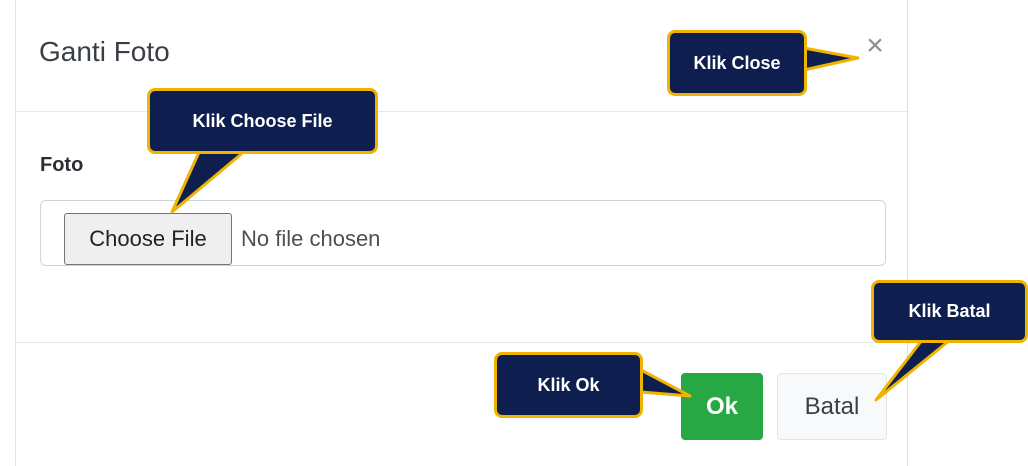 The image size is (1028, 466). I want to click on choose-file-button: Choose File, so click(148, 239).